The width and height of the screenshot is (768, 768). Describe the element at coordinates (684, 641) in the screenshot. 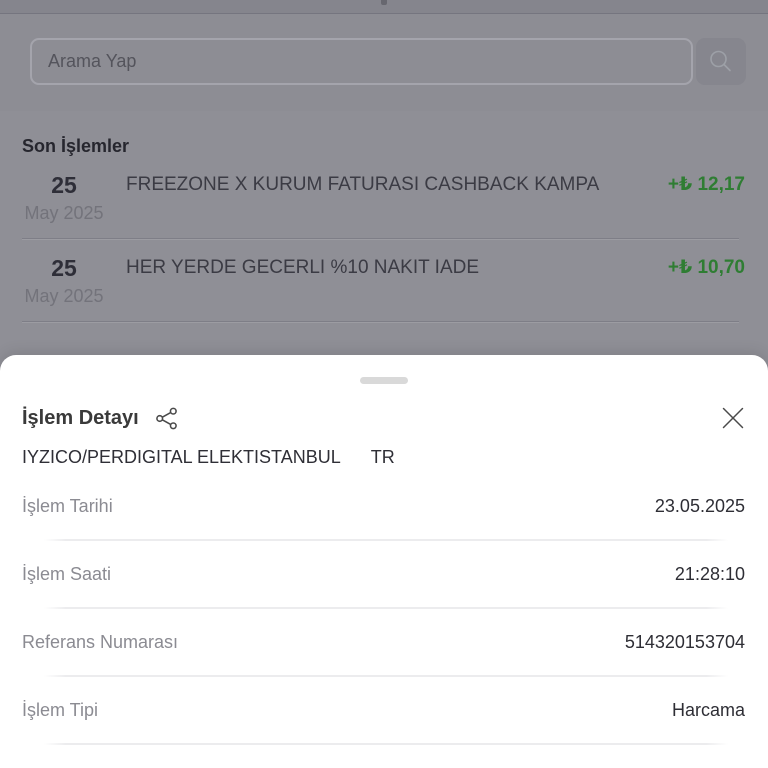

I see `detail-value: 514320153704` at that location.